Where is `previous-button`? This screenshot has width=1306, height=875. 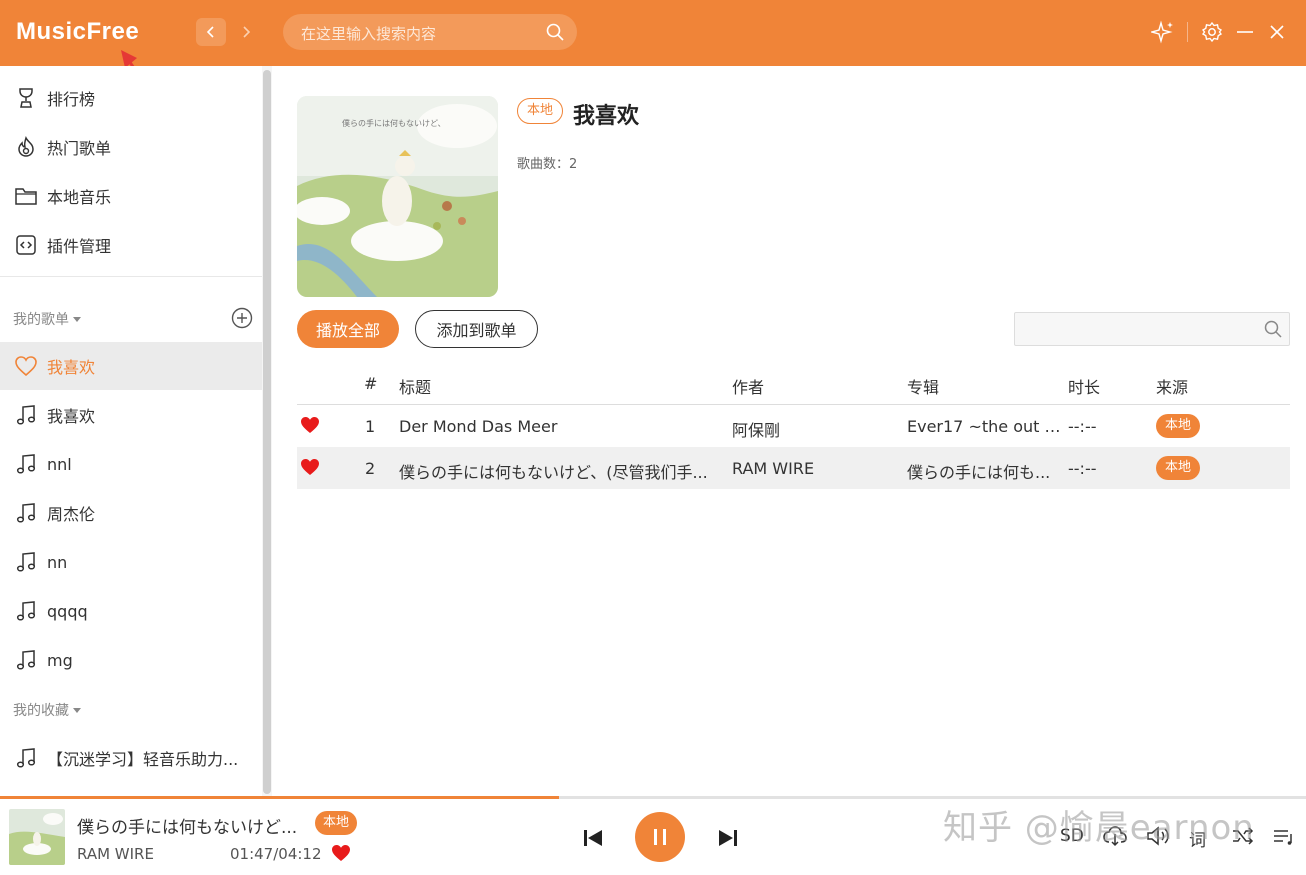
previous-button is located at coordinates (593, 838).